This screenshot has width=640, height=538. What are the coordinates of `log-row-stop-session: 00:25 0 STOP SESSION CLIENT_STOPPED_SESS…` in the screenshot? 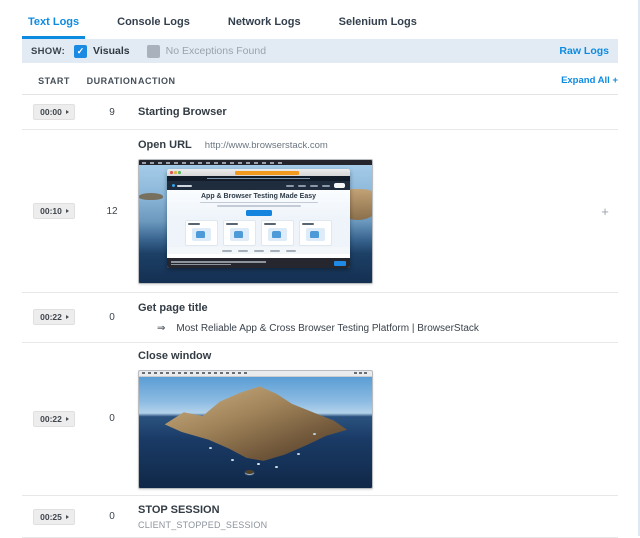 It's located at (320, 517).